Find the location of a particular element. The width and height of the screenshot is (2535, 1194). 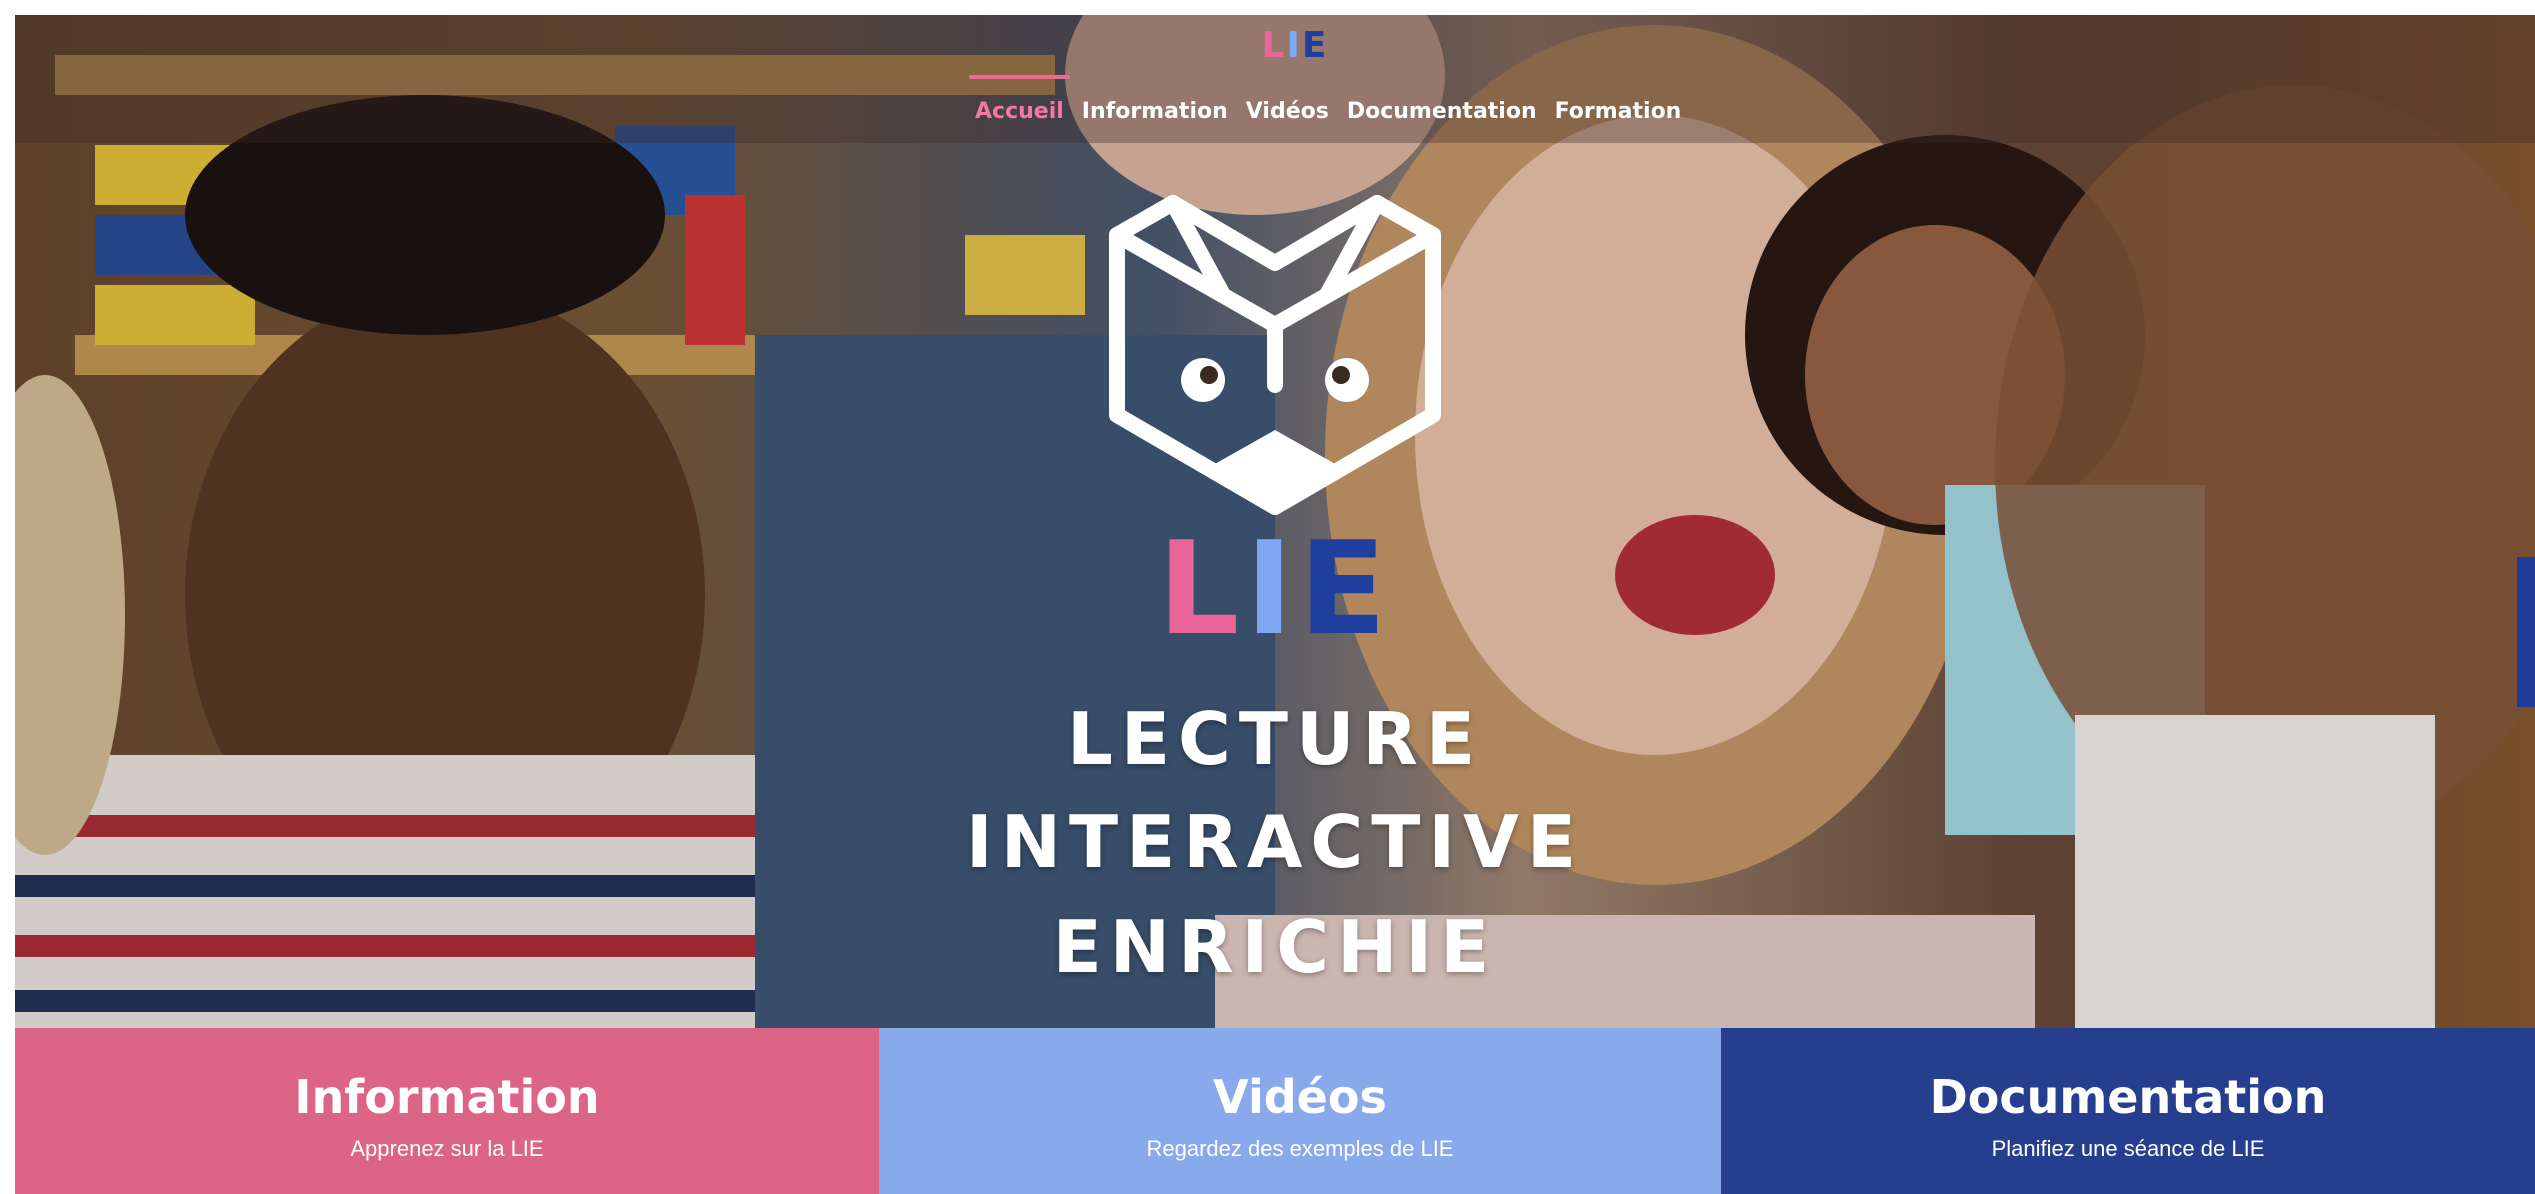

documentation-card-subtitle: Planifiez une séance de LIE is located at coordinates (2128, 1148).